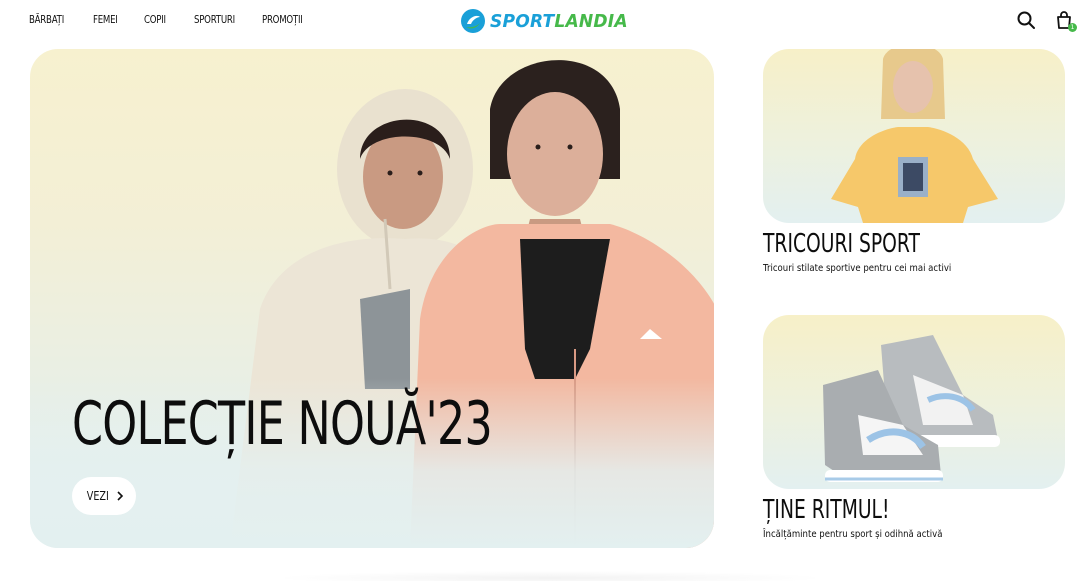  I want to click on promo-card-tshirts-image, so click(914, 136).